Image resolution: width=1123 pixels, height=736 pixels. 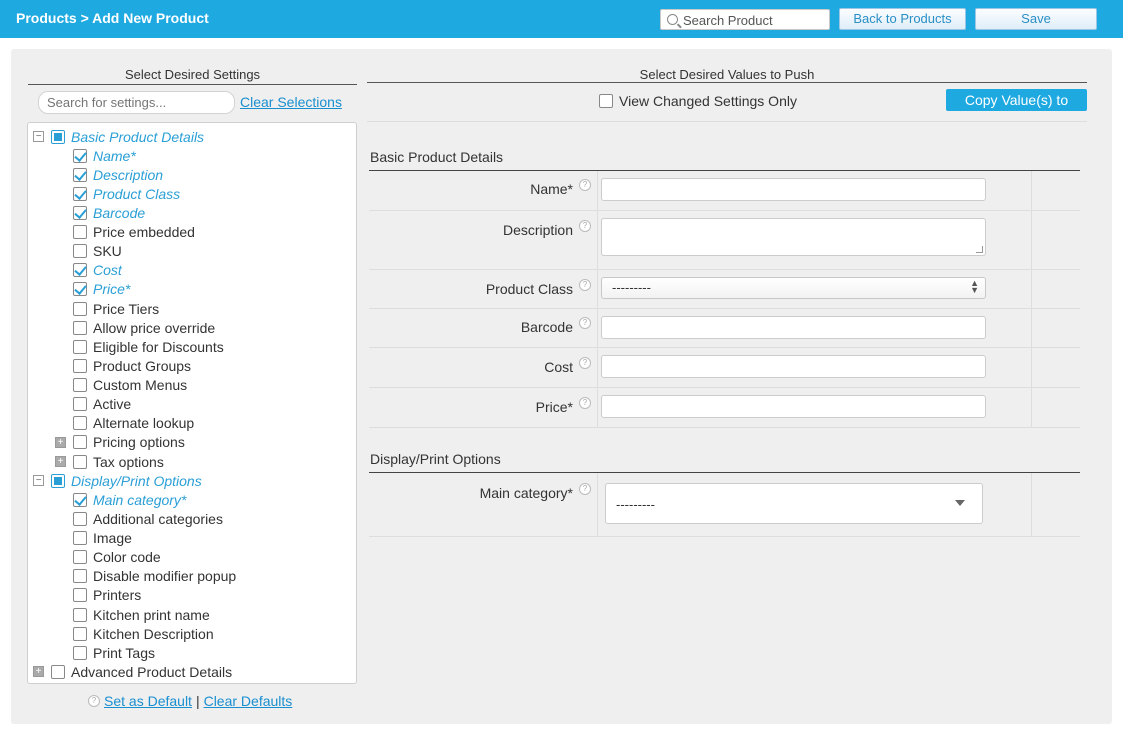 I want to click on view-changed-checkbox, so click(x=606, y=101).